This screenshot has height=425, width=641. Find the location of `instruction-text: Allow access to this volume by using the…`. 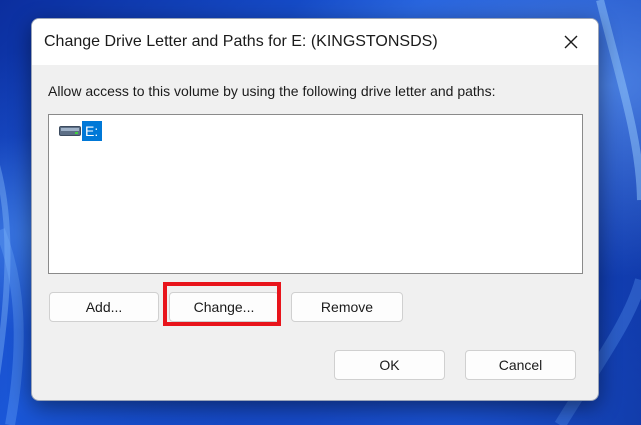

instruction-text: Allow access to this volume by using the… is located at coordinates (272, 91).